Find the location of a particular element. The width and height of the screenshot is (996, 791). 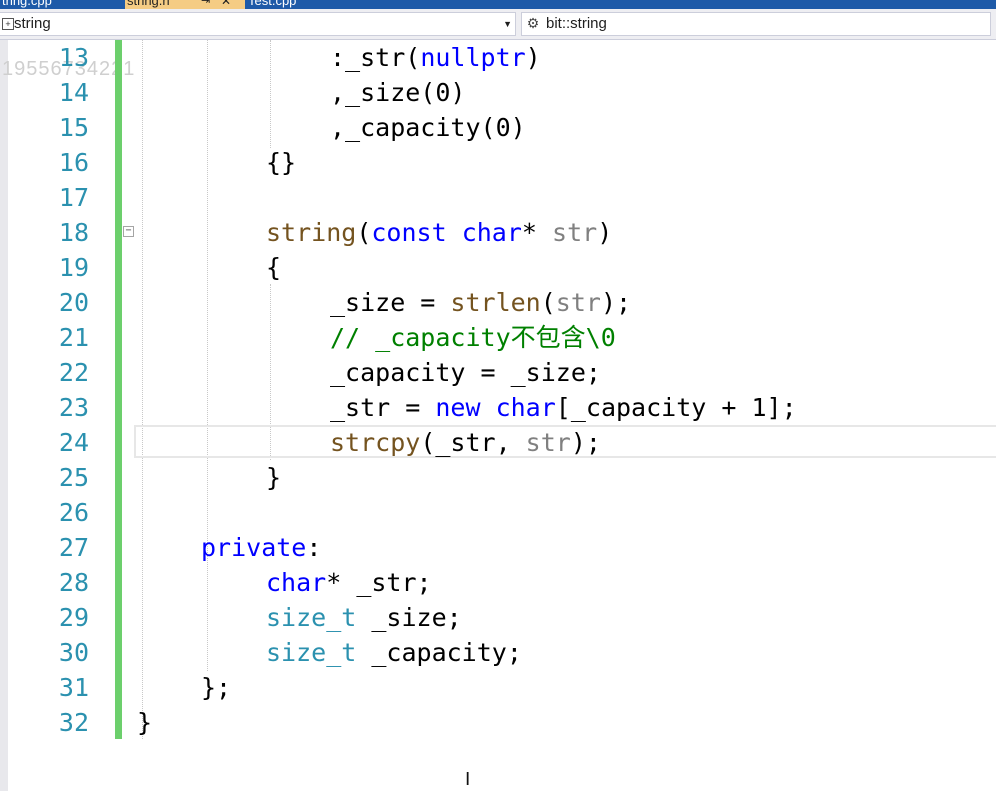

code-line: 24 strcpy(_str, str); is located at coordinates (498, 442).